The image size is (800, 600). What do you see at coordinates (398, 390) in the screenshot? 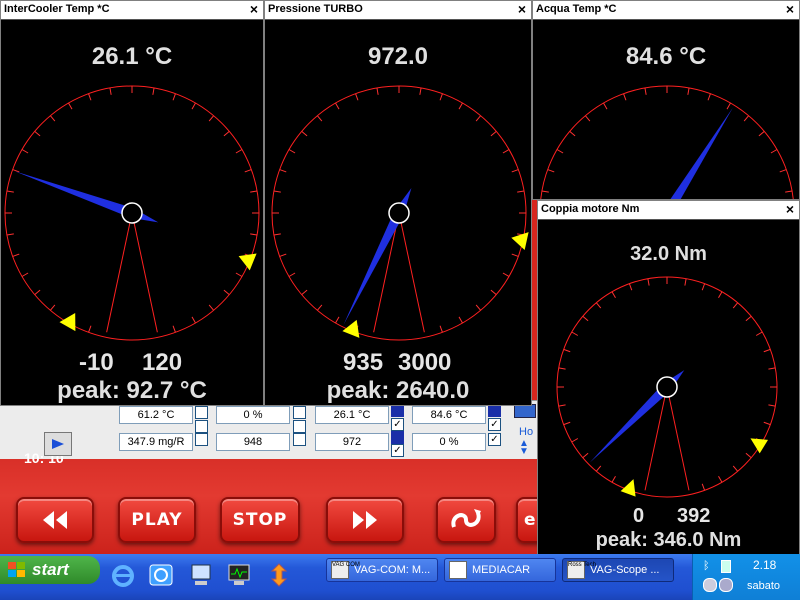
I see `peak-value: peak: 2640.0` at bounding box center [398, 390].